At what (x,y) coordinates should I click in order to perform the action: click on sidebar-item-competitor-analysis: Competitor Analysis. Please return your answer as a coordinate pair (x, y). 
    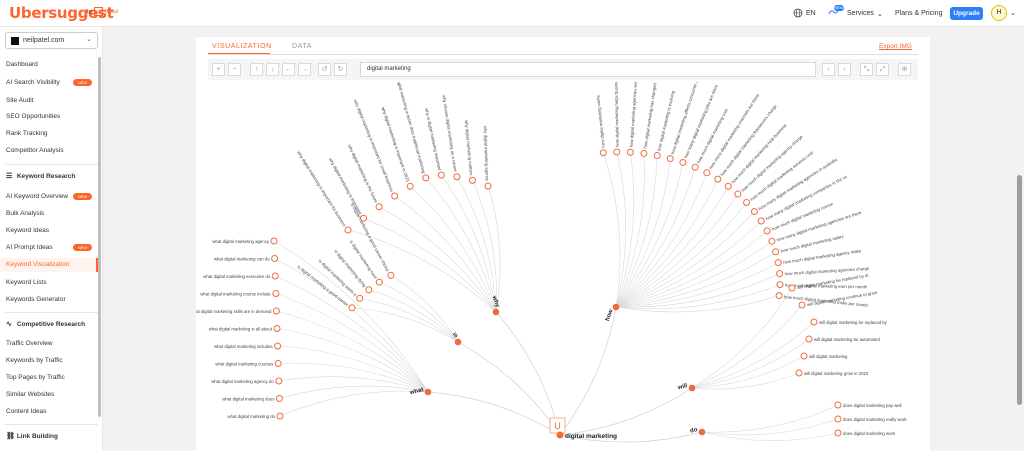
    Looking at the image, I should click on (34, 150).